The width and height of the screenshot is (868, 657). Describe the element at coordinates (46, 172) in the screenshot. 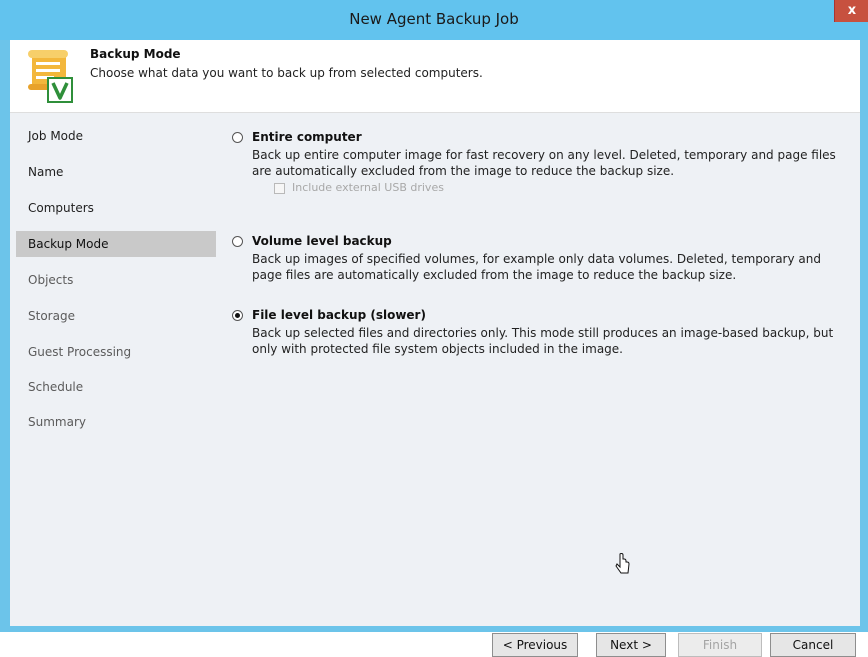

I see `sidebar-item-label: Name` at that location.